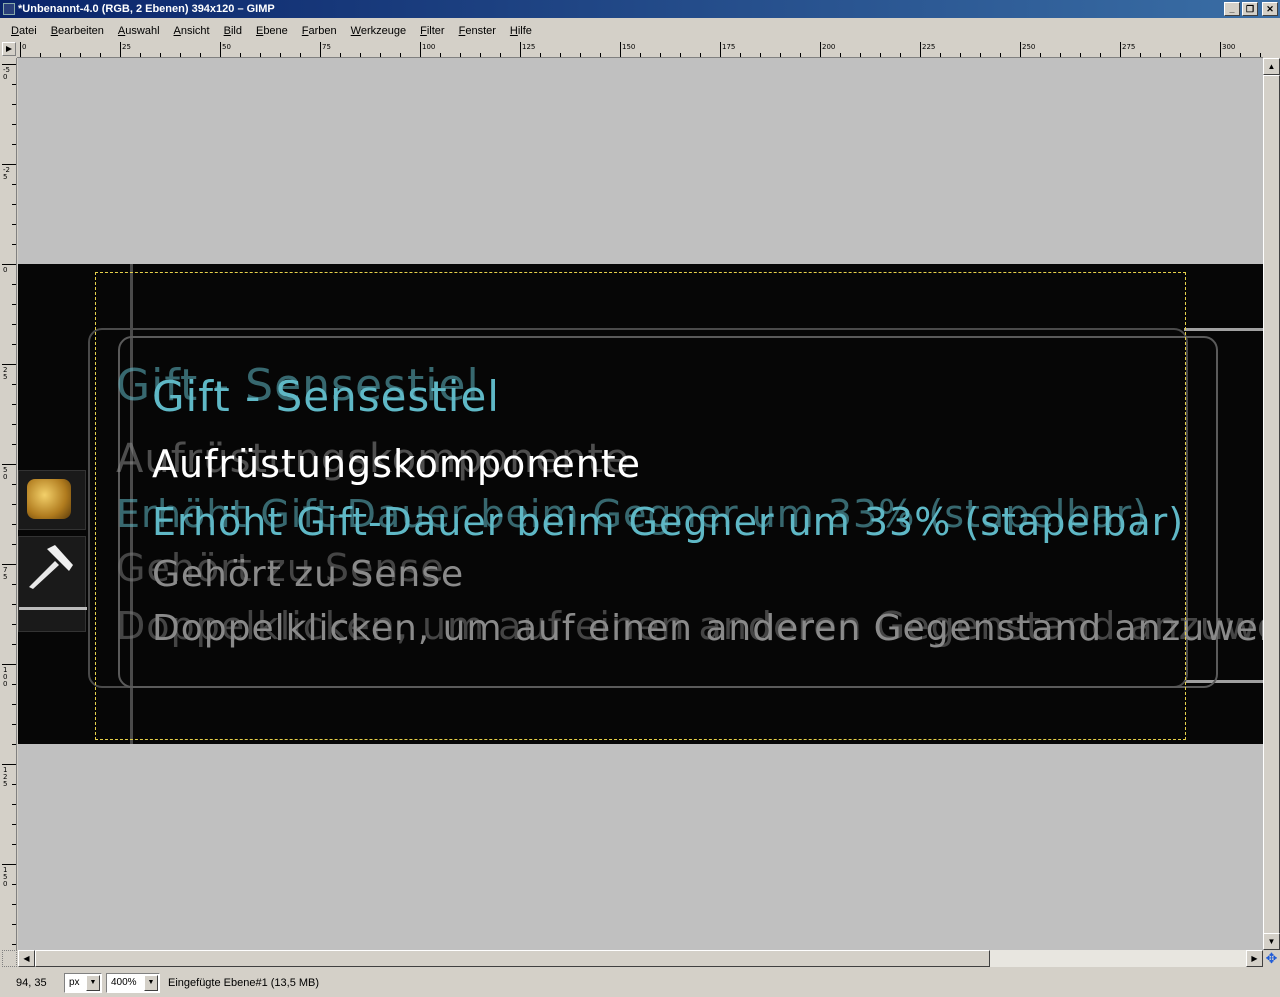 Image resolution: width=1280 pixels, height=997 pixels. Describe the element at coordinates (233, 31) in the screenshot. I see `menu-bild: Bild` at that location.